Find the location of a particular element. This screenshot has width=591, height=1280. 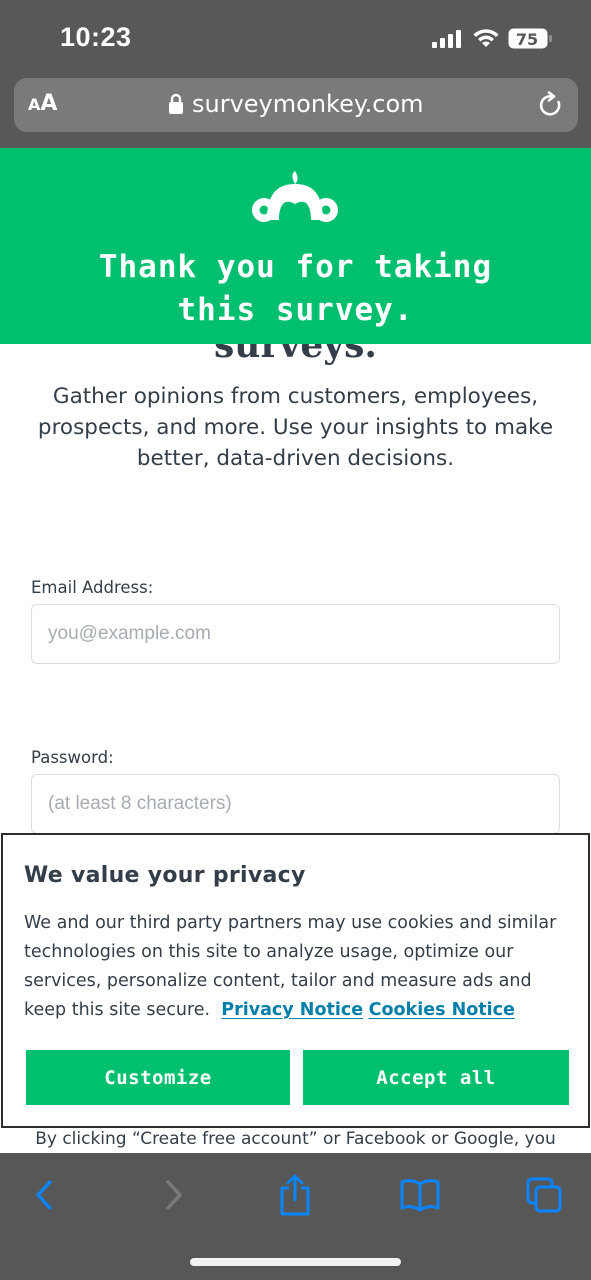

password-field is located at coordinates (295, 804).